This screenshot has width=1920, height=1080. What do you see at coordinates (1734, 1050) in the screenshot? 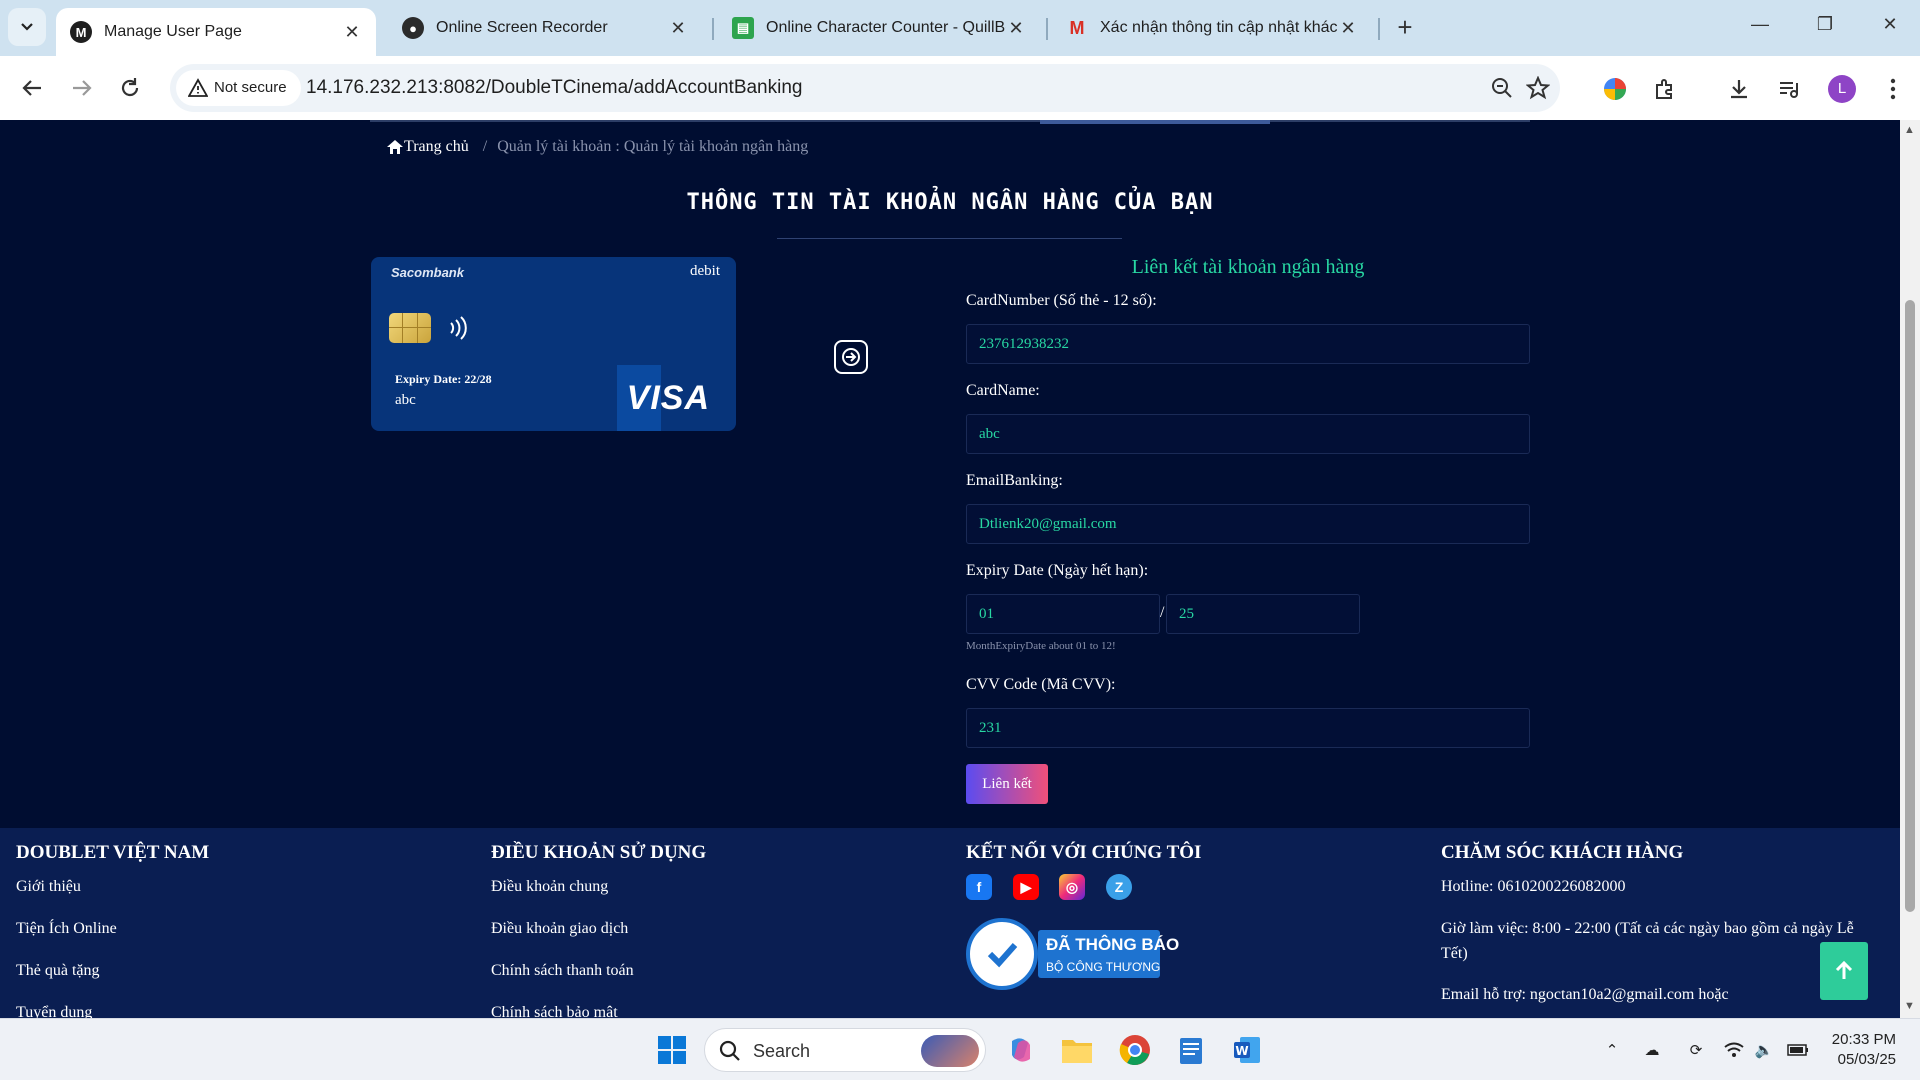
I see `wifi-icon` at bounding box center [1734, 1050].